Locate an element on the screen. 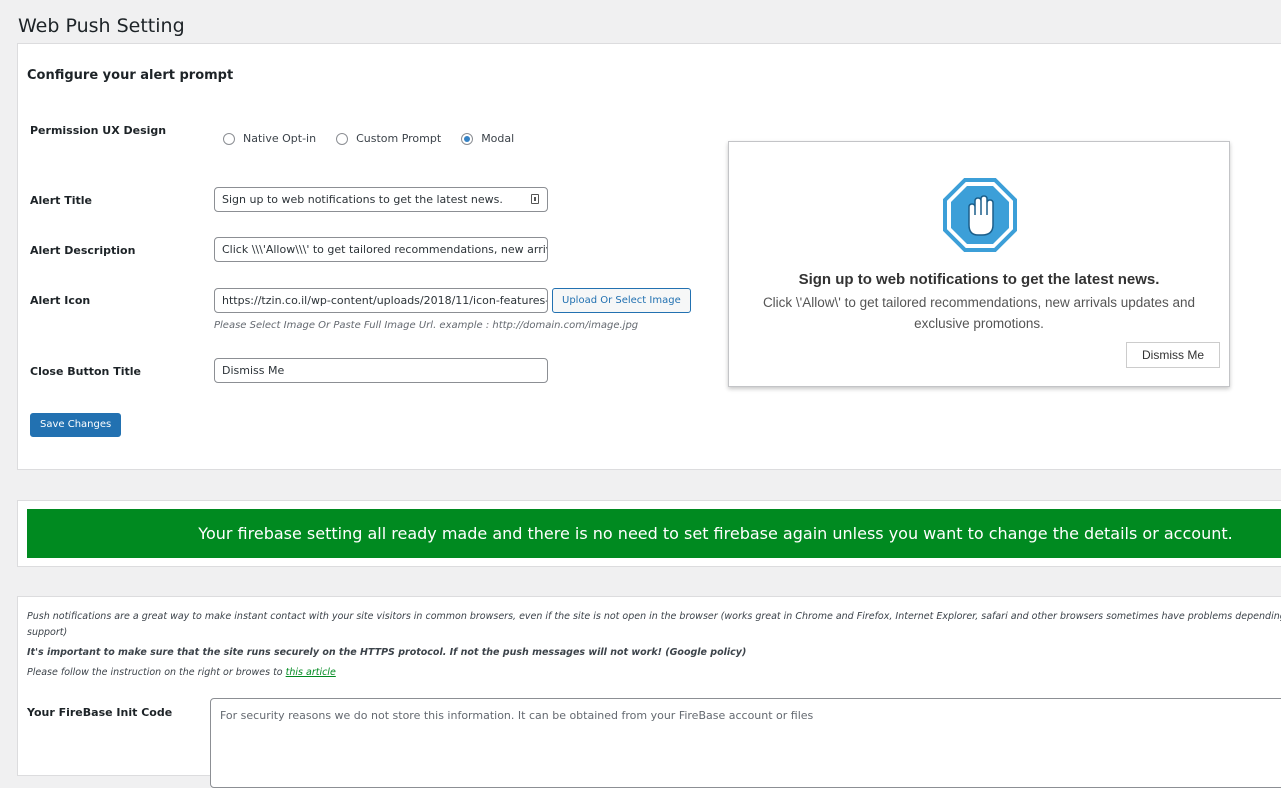 The height and width of the screenshot is (788, 1281). radio-native-opt-in: Native Opt-in is located at coordinates (269, 138).